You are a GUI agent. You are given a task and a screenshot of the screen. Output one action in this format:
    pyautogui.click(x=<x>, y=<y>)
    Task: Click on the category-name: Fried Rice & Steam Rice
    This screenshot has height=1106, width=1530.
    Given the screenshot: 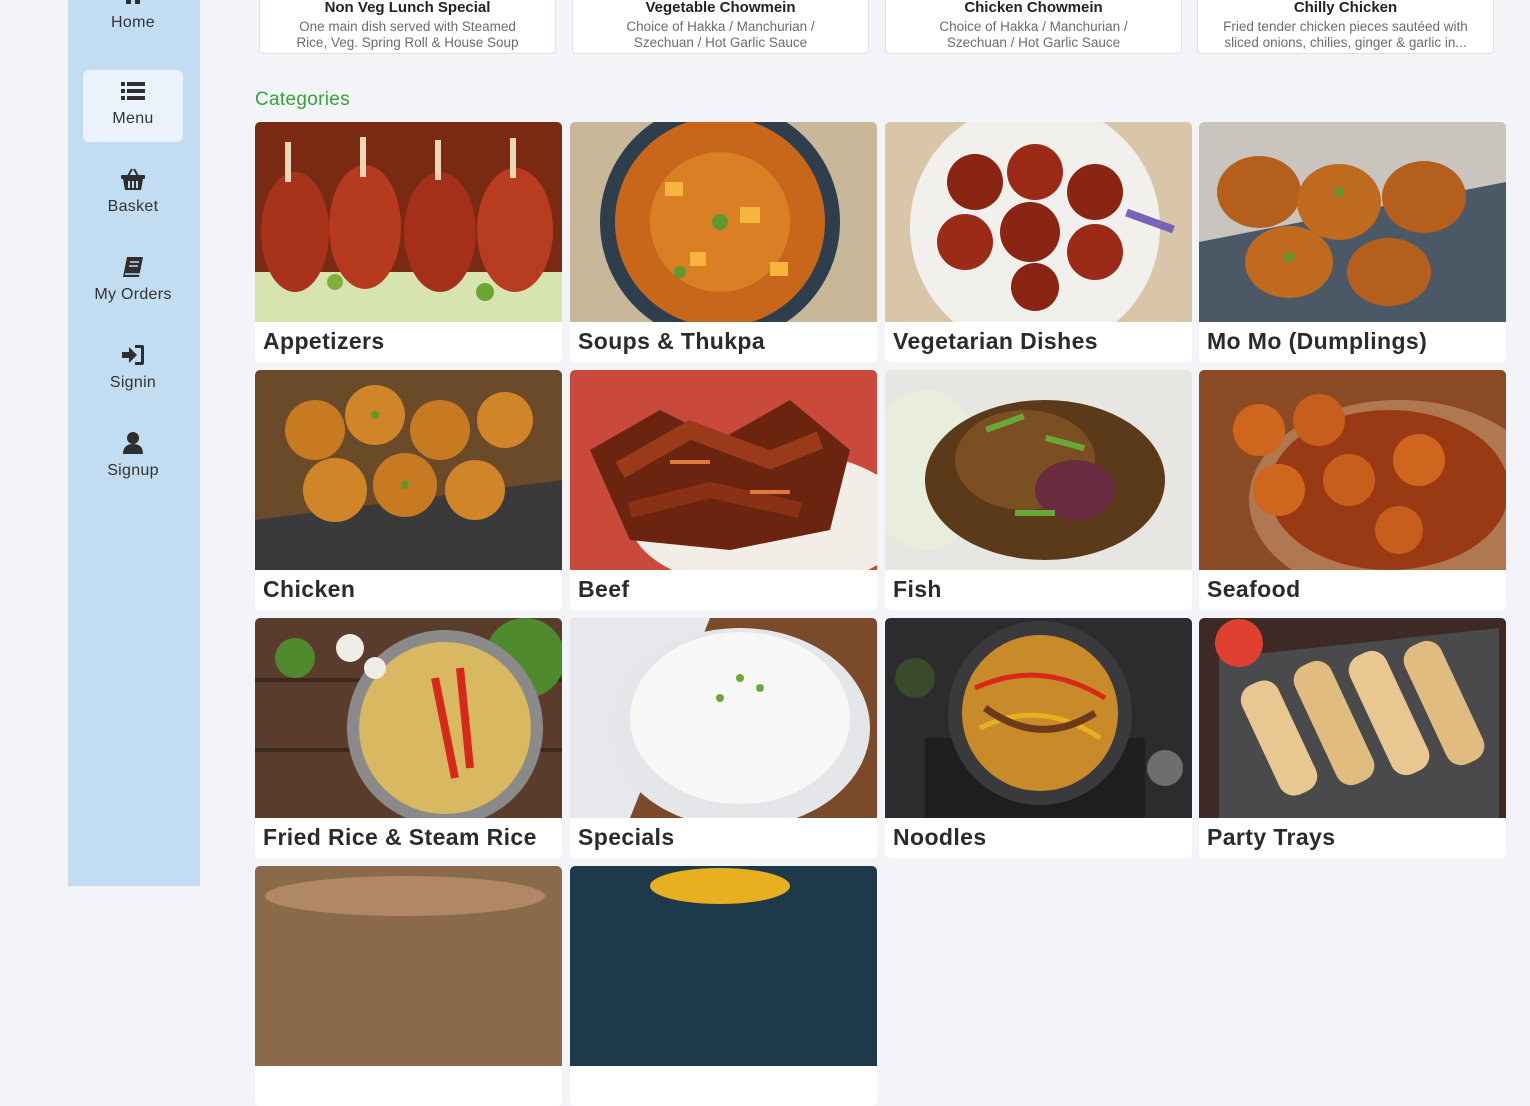 What is the action you would take?
    pyautogui.click(x=400, y=837)
    